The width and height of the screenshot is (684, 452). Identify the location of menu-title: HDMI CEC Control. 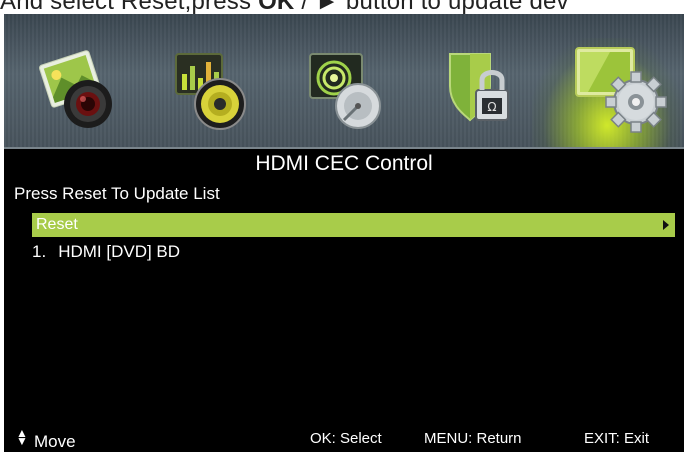
(344, 163).